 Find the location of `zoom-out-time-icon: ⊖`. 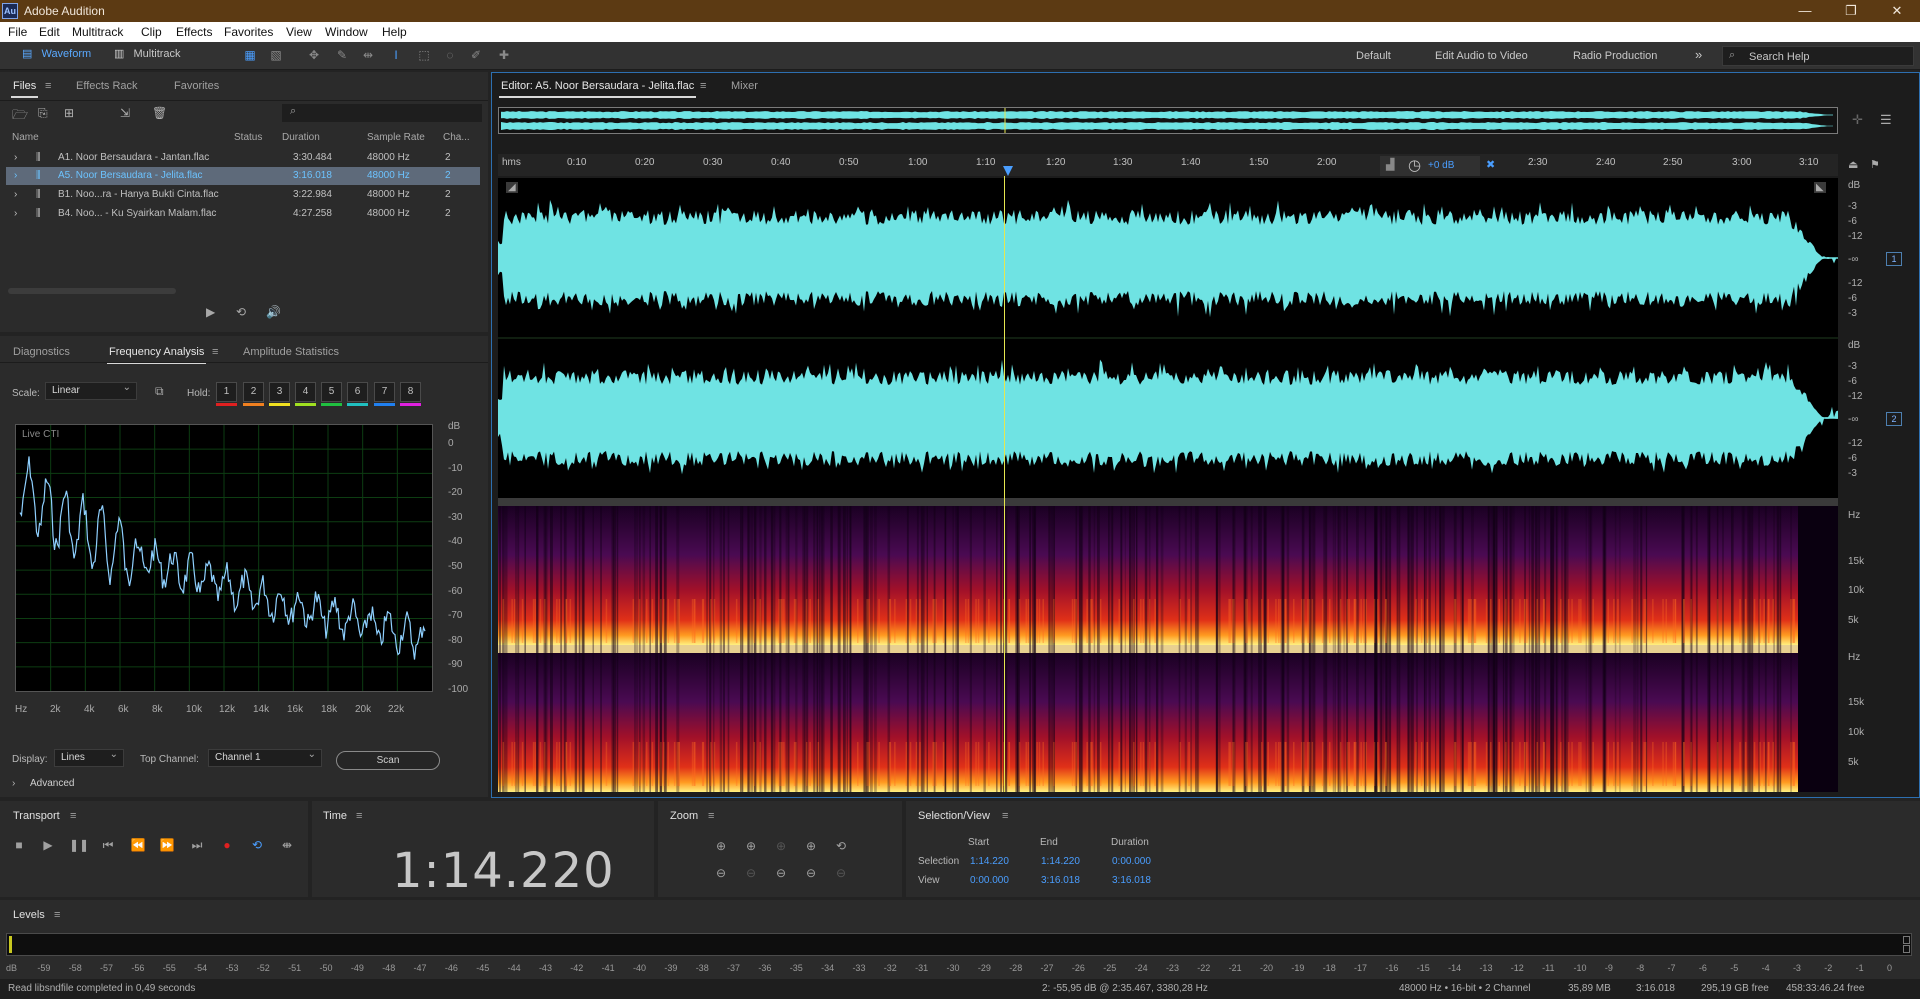

zoom-out-time-icon: ⊖ is located at coordinates (751, 873).